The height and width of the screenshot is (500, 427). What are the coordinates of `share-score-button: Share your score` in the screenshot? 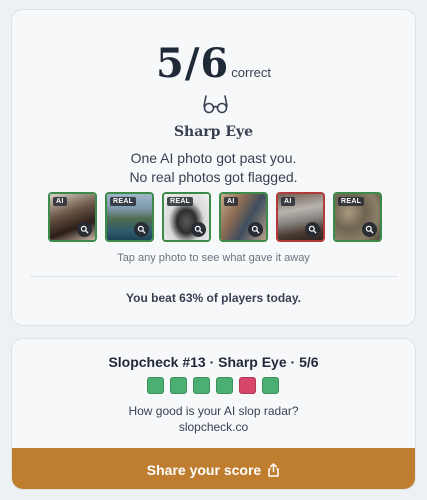 It's located at (213, 468).